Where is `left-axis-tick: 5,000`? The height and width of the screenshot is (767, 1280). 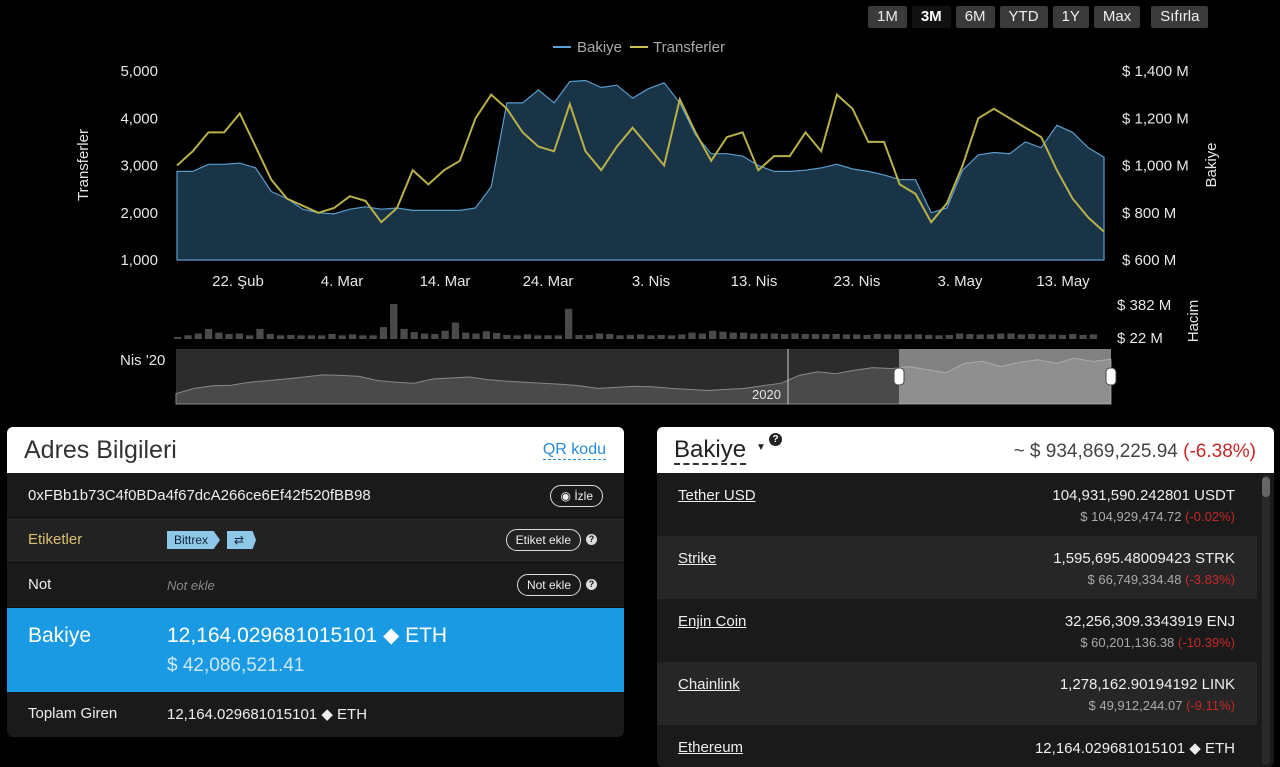 left-axis-tick: 5,000 is located at coordinates (139, 71).